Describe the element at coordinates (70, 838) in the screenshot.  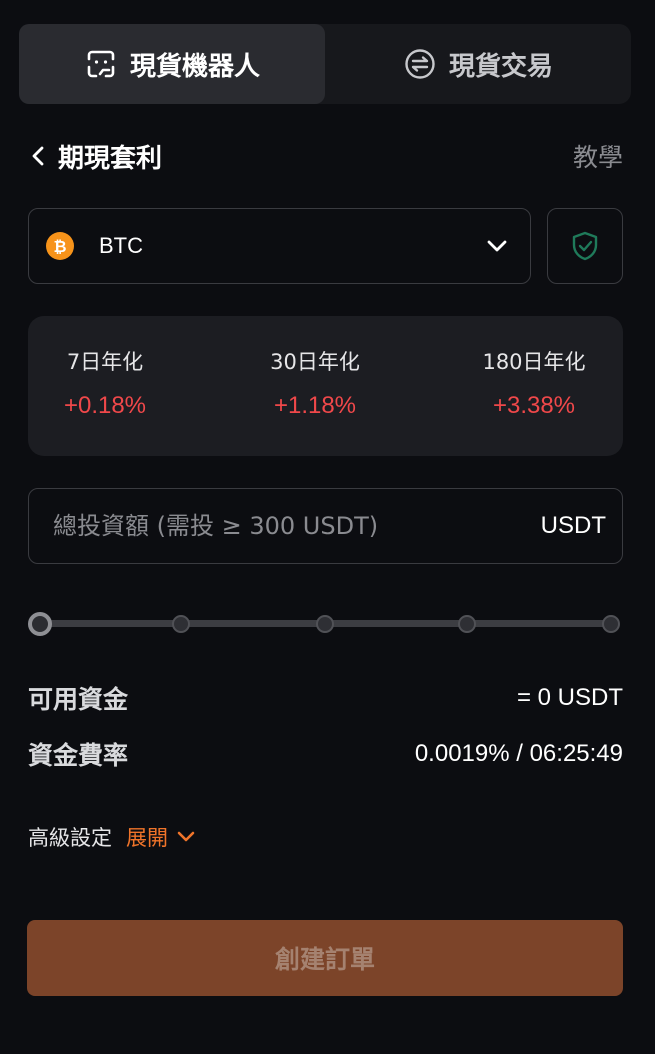
I see `advanced-settings-label: 高級設定` at that location.